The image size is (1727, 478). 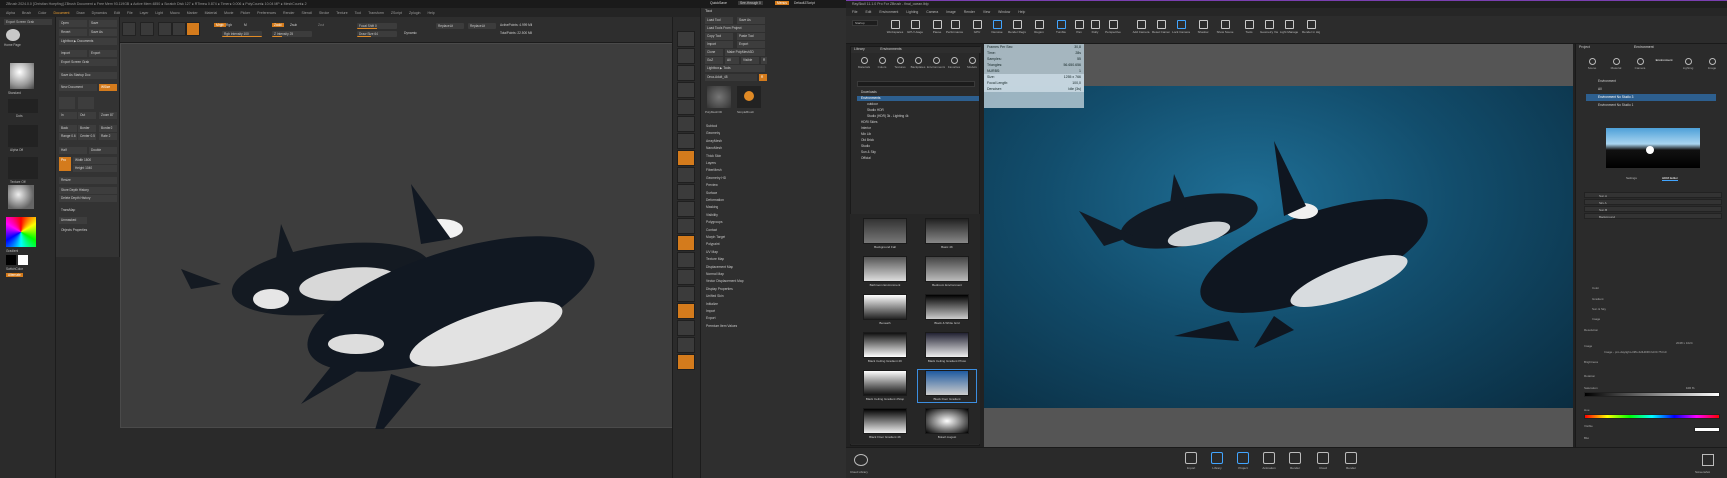 What do you see at coordinates (719, 97) in the screenshot?
I see `orca-tool-thumbnail` at bounding box center [719, 97].